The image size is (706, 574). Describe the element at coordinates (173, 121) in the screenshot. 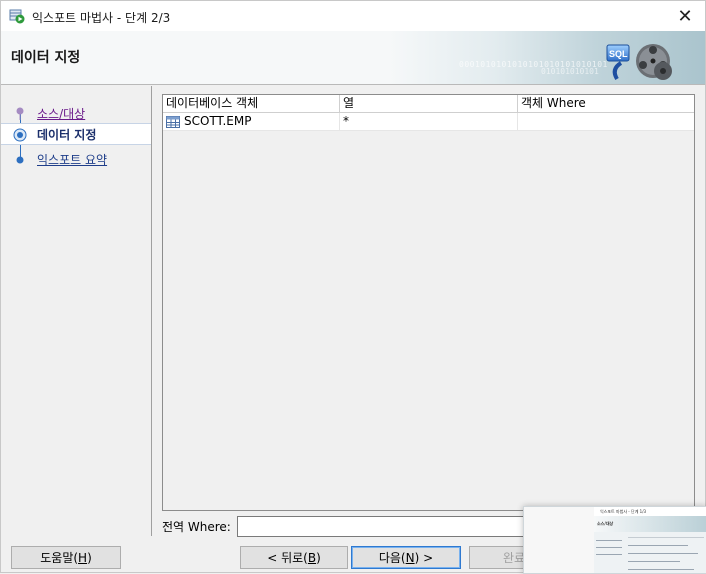

I see `table-icon` at that location.